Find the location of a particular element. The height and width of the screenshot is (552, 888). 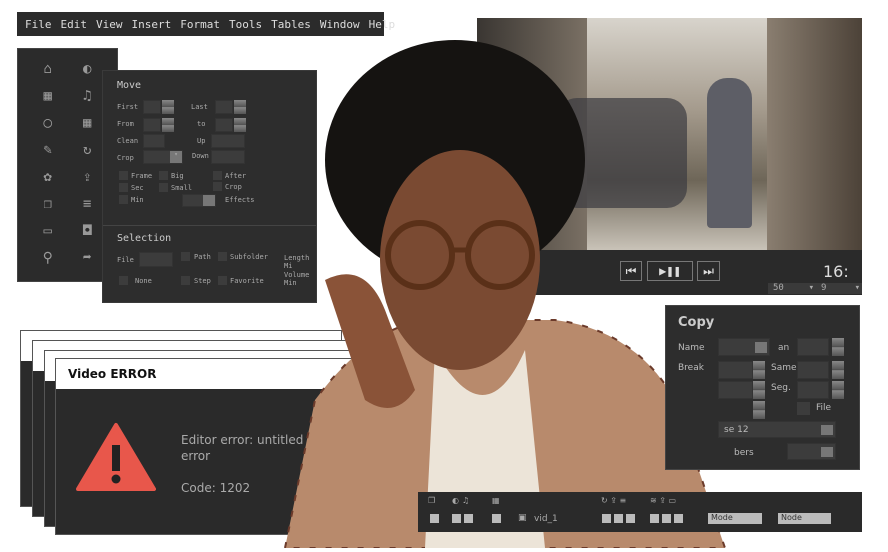

numbers-label: bers is located at coordinates (744, 453).